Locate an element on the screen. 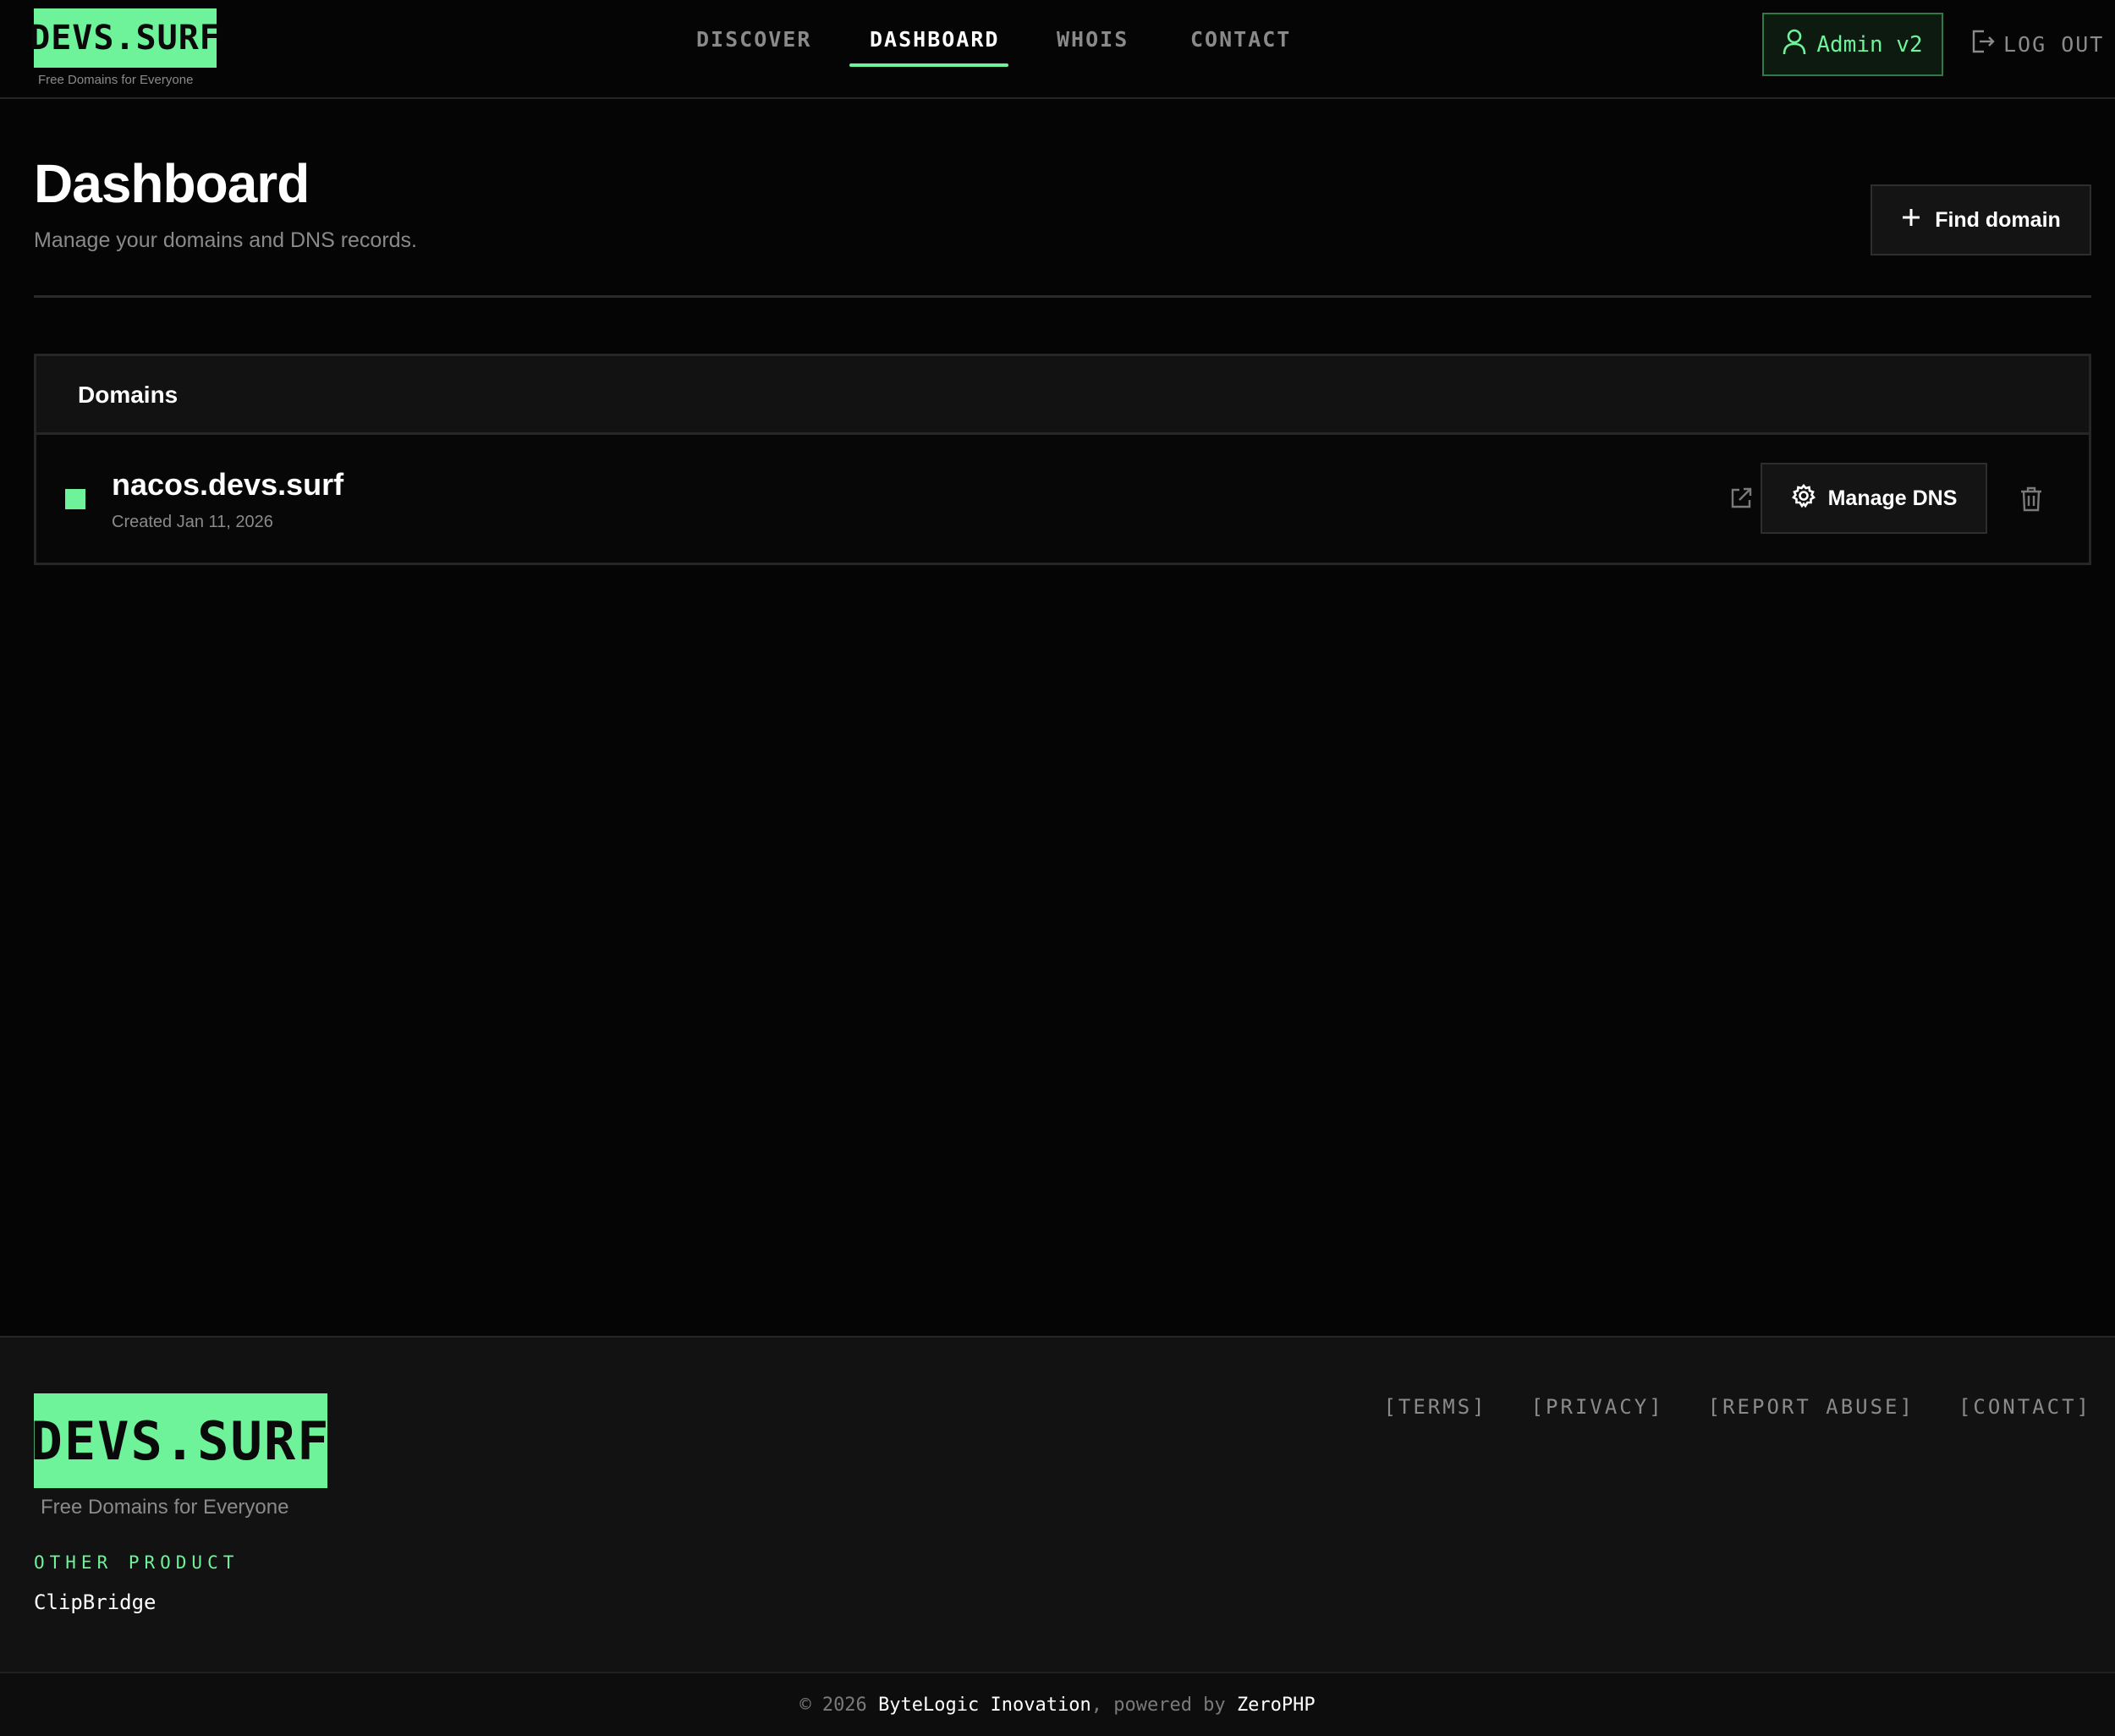 Image resolution: width=2115 pixels, height=1736 pixels. user-account-button: Admin v2 is located at coordinates (1852, 44).